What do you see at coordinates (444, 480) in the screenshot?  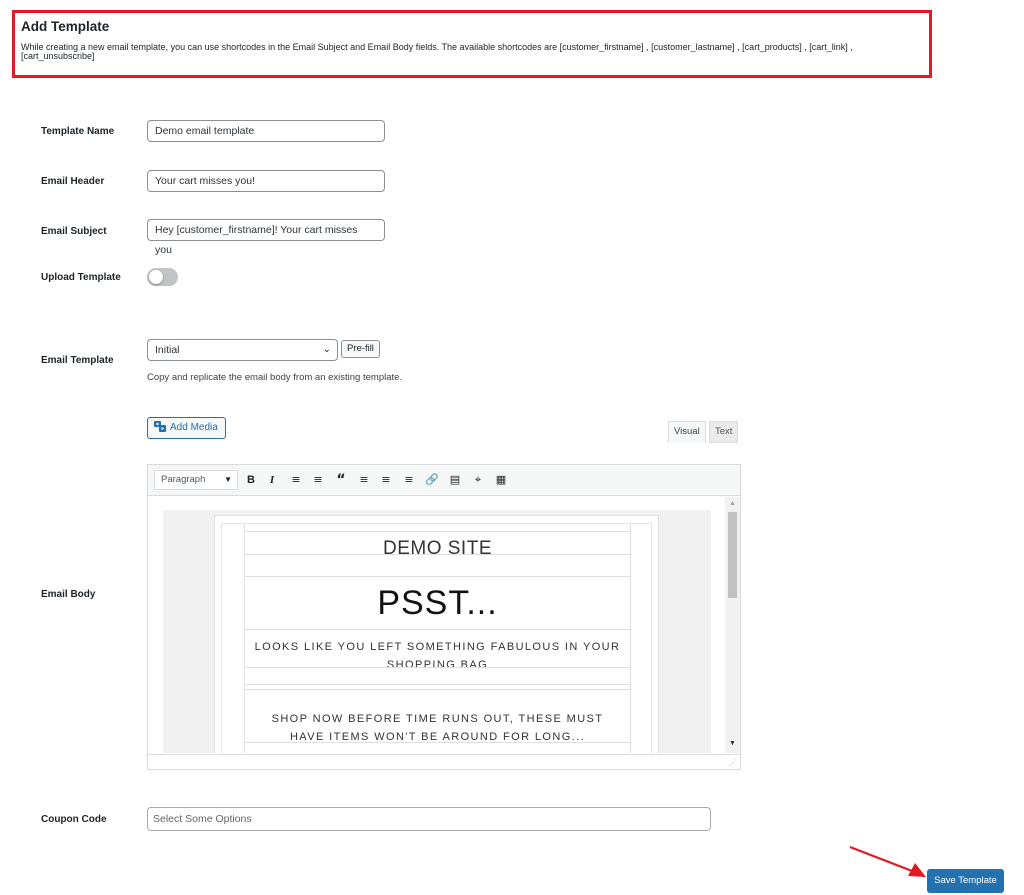 I see `editor-toolbar: Paragraph ▼ B I ≡ ≡ “ ≡ ≡ ≡ 🔗 ▤ ⌖ ▦` at bounding box center [444, 480].